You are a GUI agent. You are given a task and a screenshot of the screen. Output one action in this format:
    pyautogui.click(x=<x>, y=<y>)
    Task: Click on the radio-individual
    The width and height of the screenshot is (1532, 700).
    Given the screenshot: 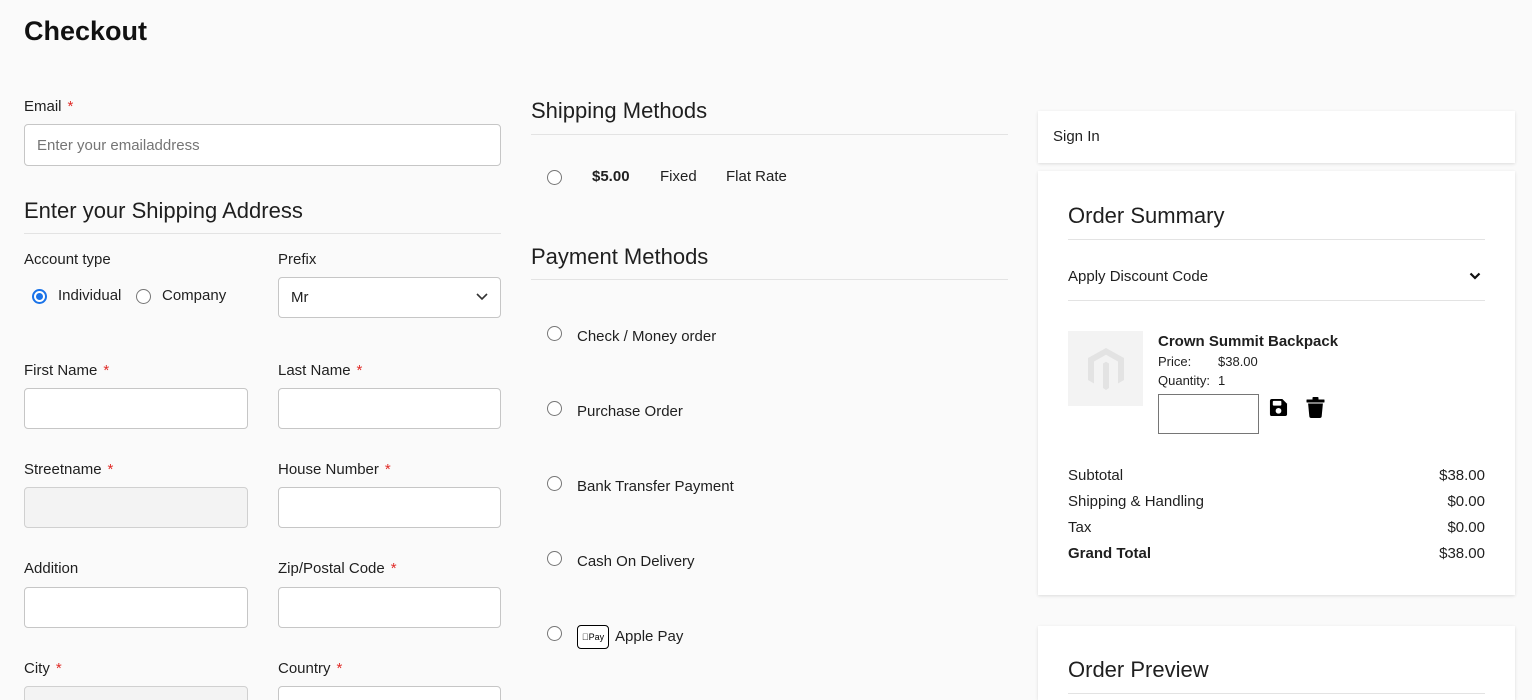 What is the action you would take?
    pyautogui.click(x=39, y=296)
    